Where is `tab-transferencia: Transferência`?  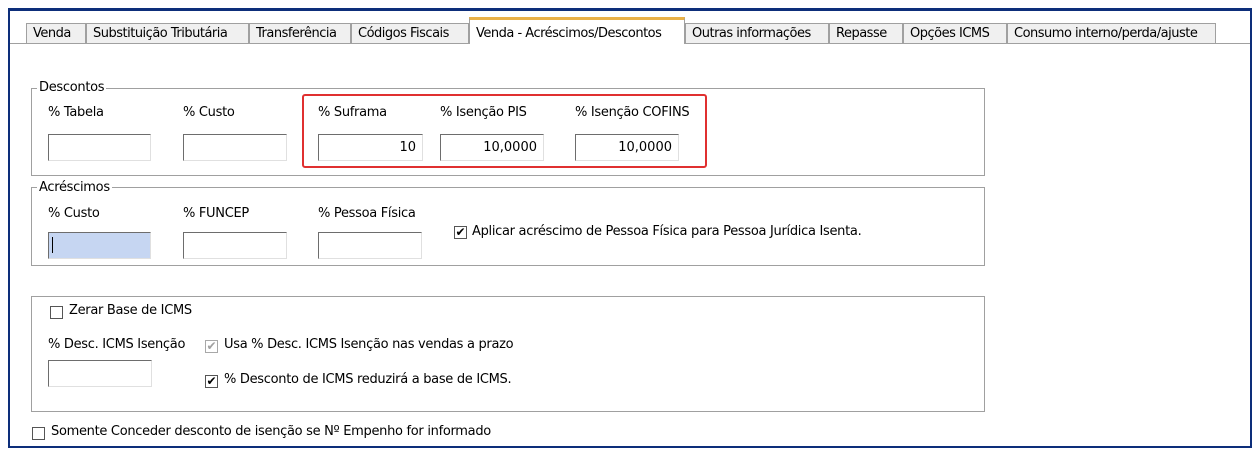 tab-transferencia: Transferência is located at coordinates (300, 33).